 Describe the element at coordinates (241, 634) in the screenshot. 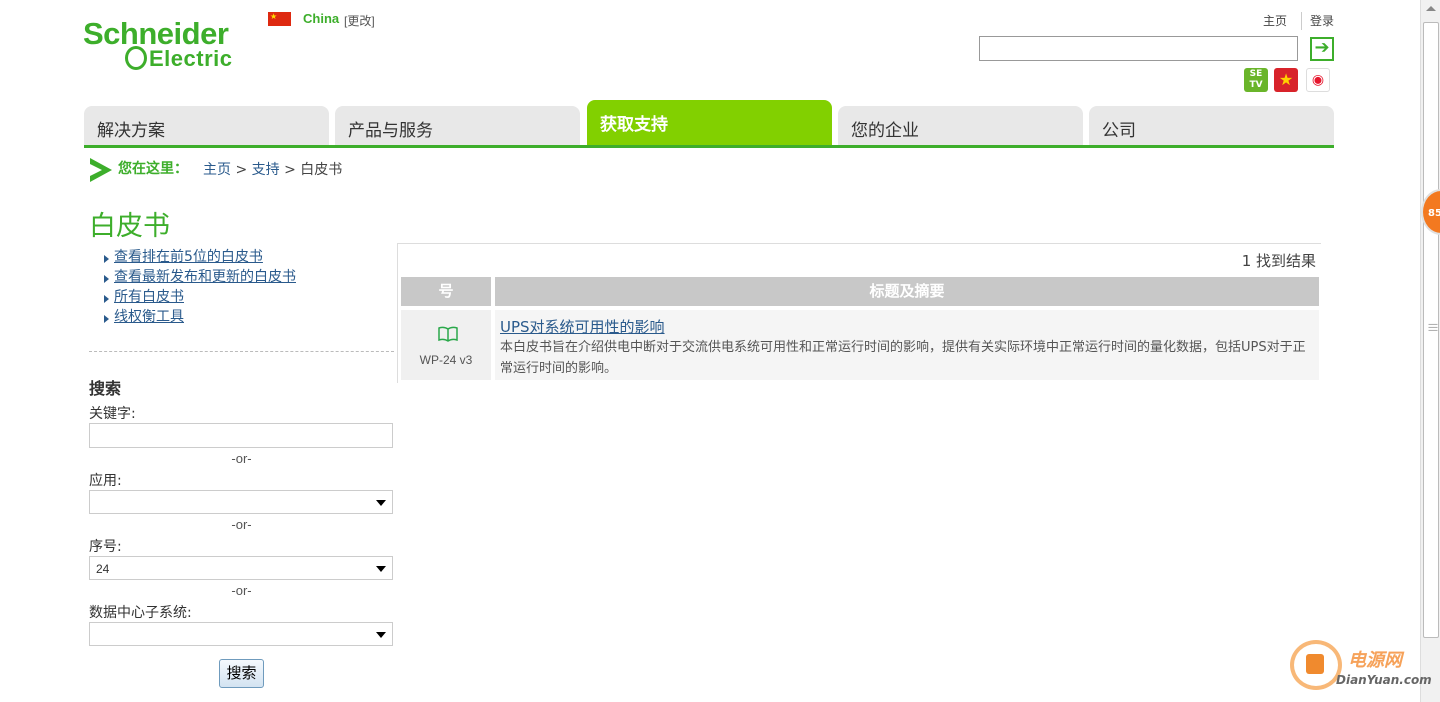

I see `subsystem-select` at that location.